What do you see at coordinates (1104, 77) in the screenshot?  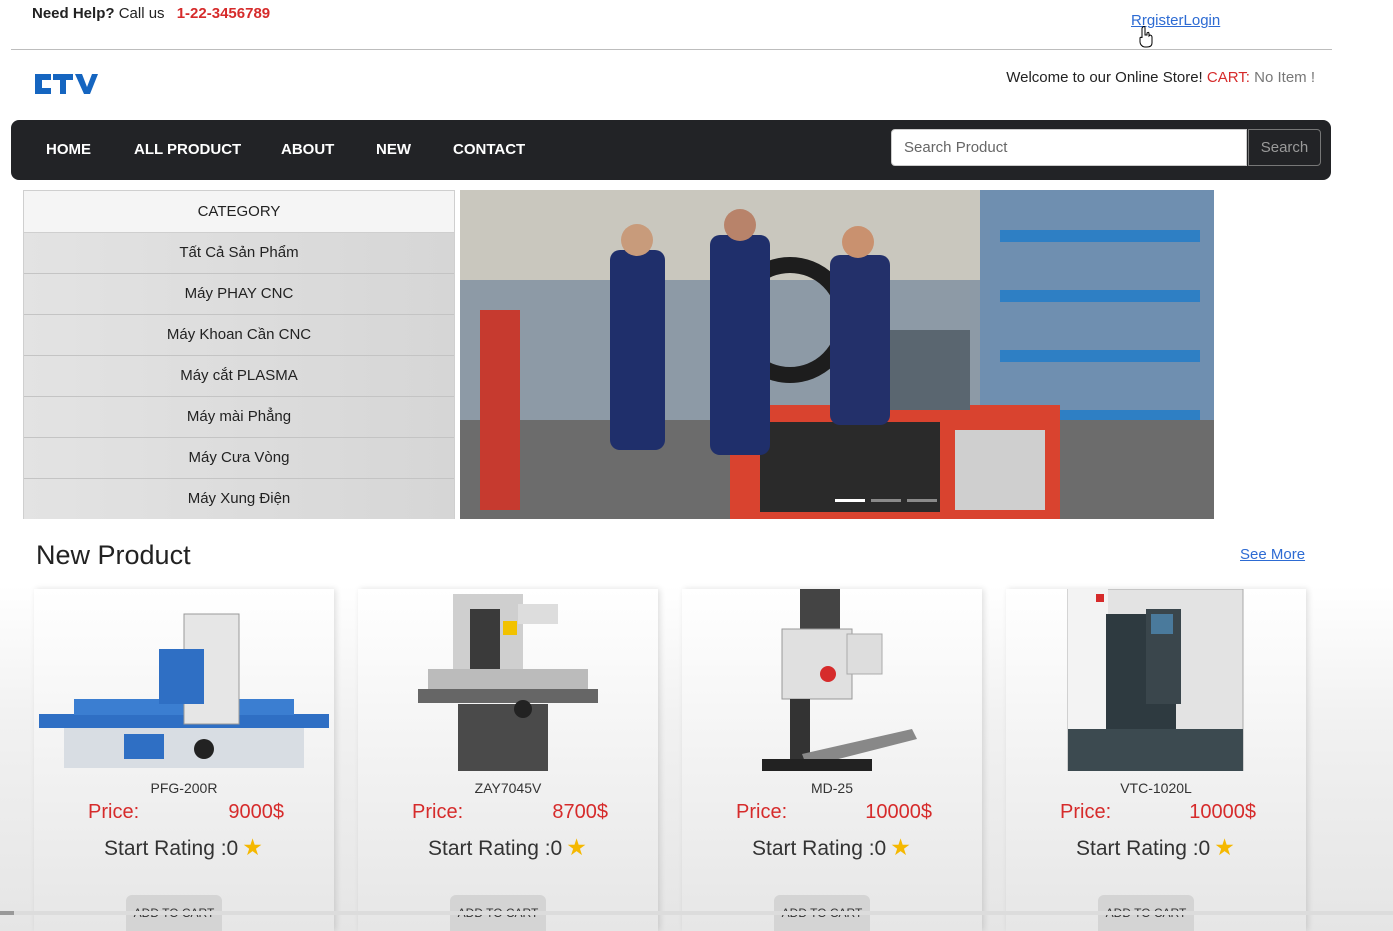 I see `welcome-text: Welcome to our Online Store!` at bounding box center [1104, 77].